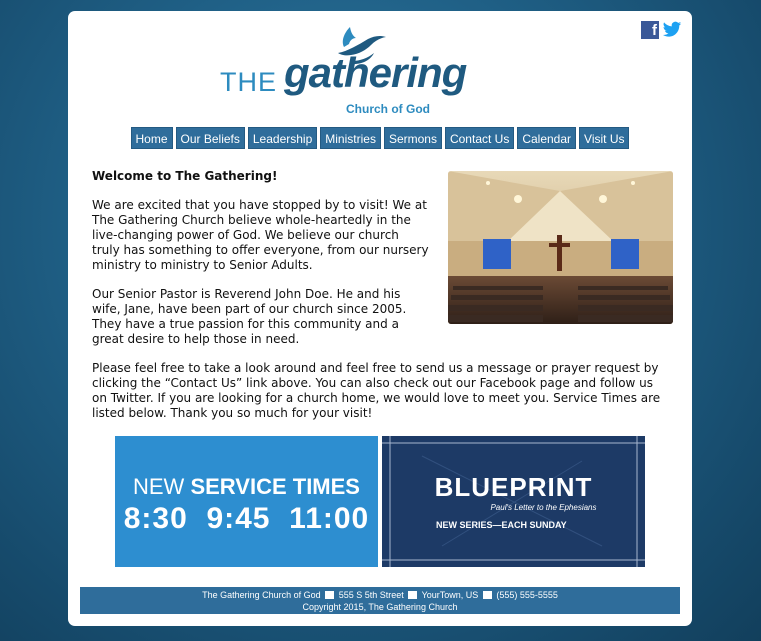  Describe the element at coordinates (380, 607) in the screenshot. I see `footer-copyright: Copyright 2015, The Gathering Church` at that location.